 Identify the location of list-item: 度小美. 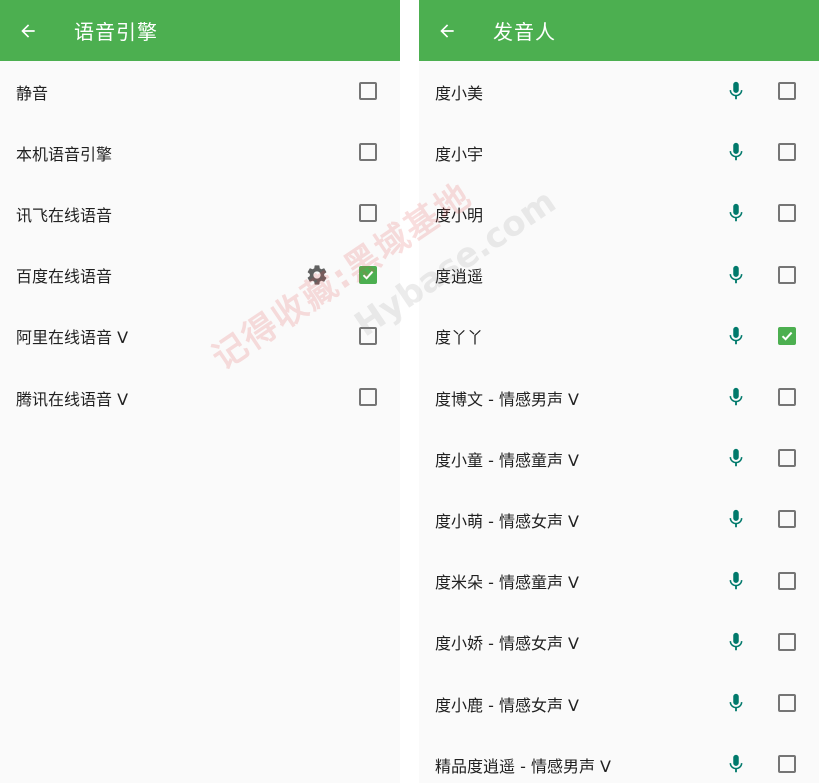
(619, 91).